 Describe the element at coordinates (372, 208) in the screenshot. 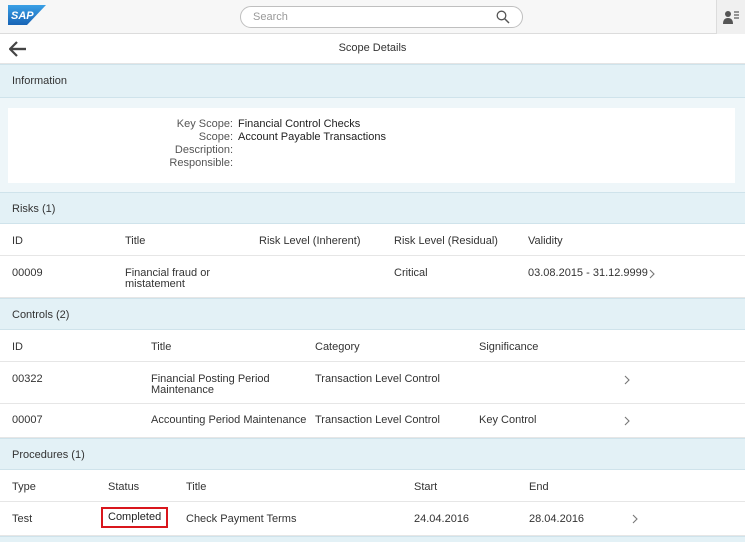

I see `risks-section-header: Risks (1)` at that location.